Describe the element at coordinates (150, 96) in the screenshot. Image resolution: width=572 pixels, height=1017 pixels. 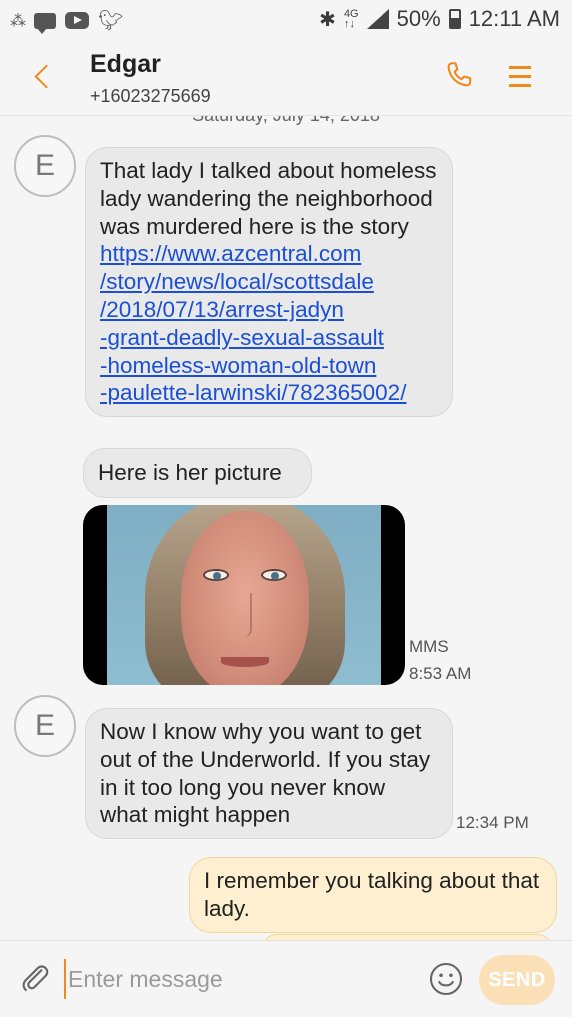
I see `contact-number: +16023275669` at that location.